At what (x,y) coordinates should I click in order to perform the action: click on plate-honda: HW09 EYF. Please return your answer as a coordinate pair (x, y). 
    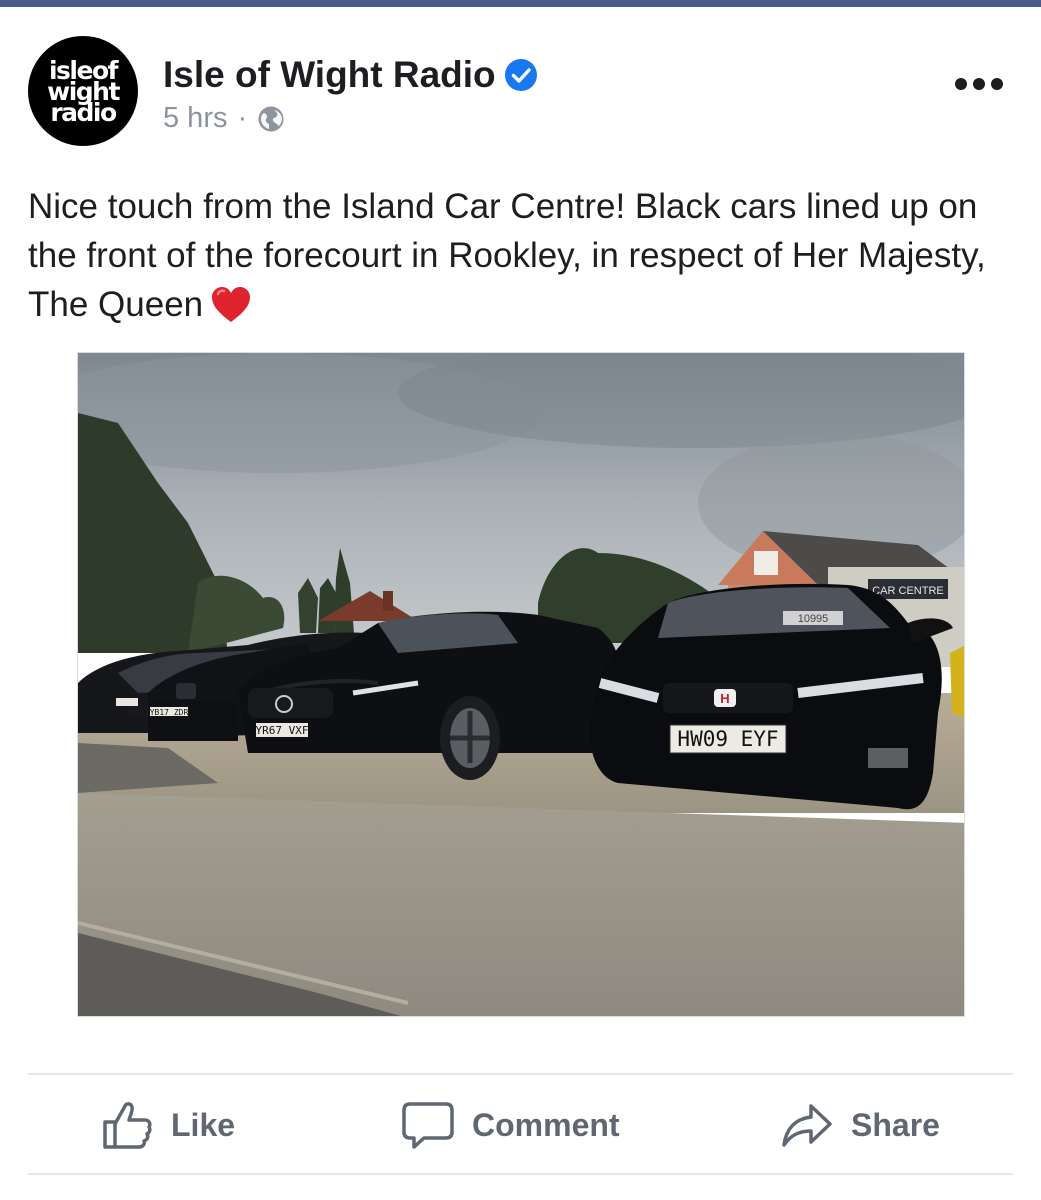
    Looking at the image, I should click on (727, 739).